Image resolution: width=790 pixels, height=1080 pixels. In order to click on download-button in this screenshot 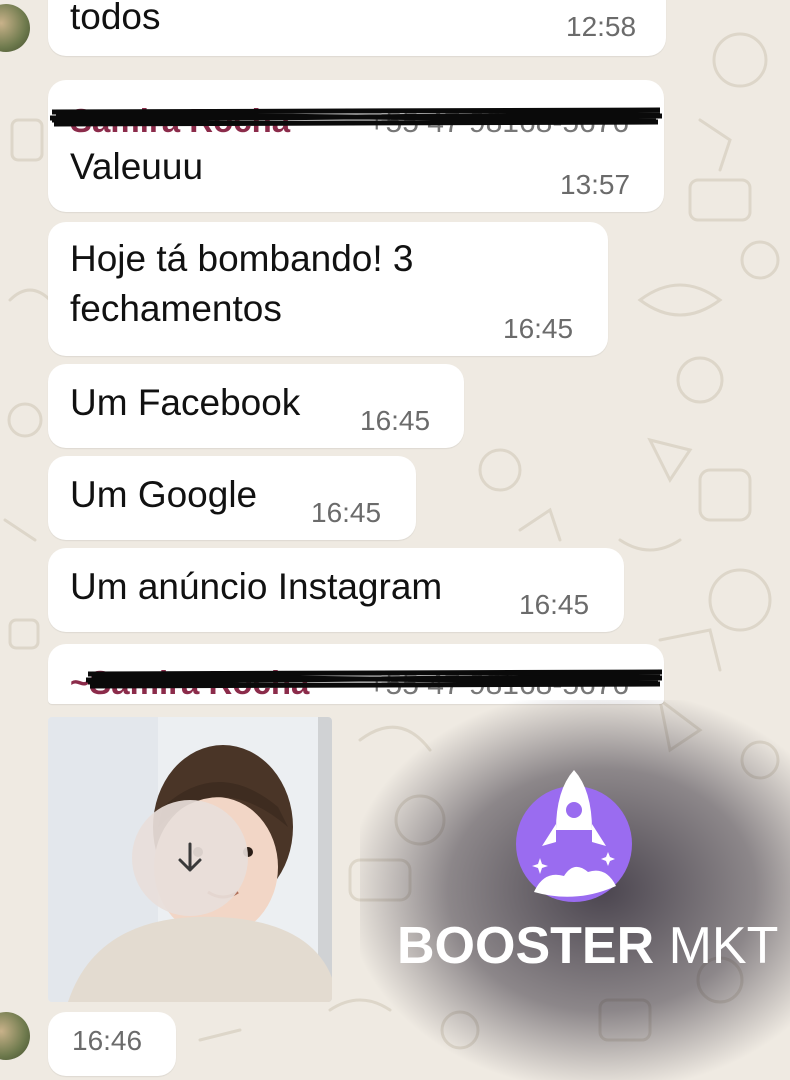, I will do `click(190, 858)`.